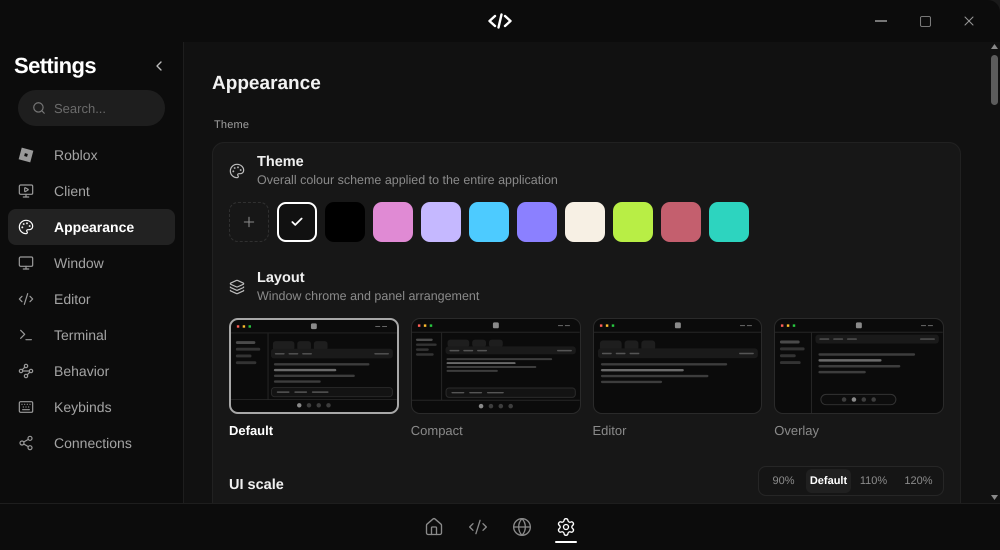 The image size is (1000, 550). I want to click on monitor-play-icon, so click(26, 191).